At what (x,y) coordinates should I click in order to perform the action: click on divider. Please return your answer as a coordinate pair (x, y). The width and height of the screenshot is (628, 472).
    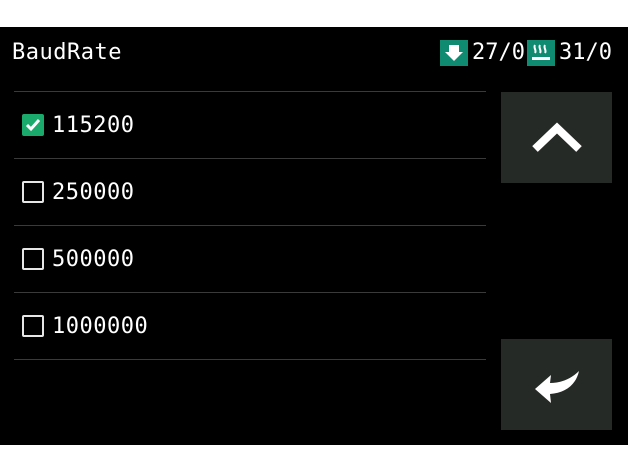
    Looking at the image, I should click on (250, 359).